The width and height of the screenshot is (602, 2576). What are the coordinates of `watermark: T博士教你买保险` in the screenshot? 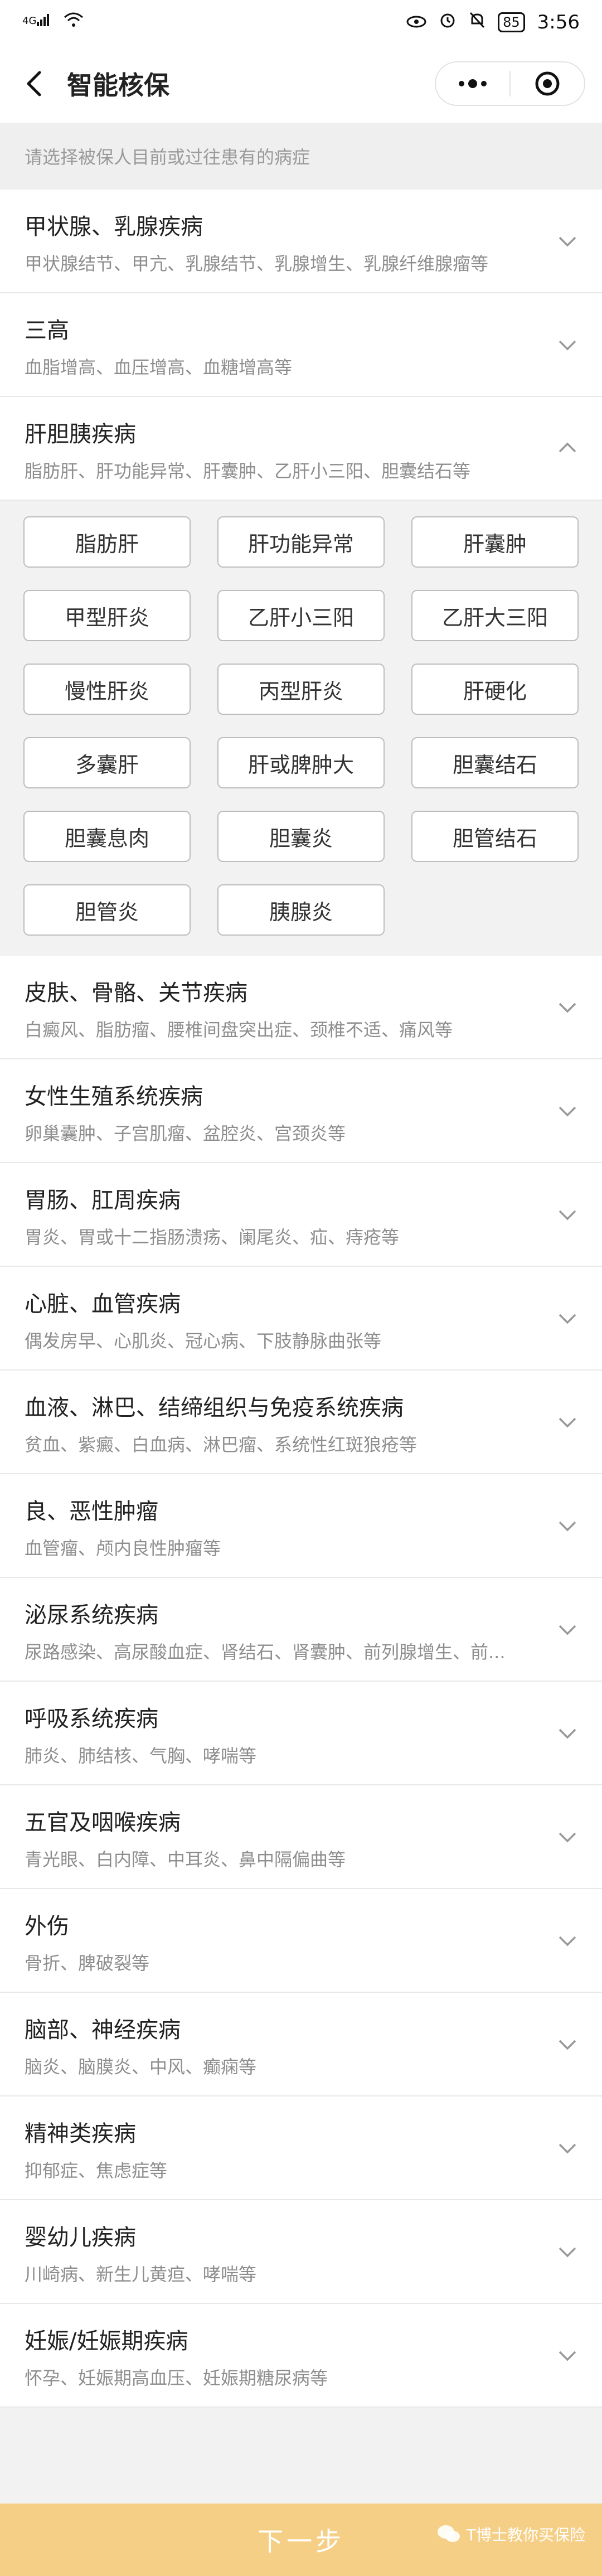 It's located at (511, 2534).